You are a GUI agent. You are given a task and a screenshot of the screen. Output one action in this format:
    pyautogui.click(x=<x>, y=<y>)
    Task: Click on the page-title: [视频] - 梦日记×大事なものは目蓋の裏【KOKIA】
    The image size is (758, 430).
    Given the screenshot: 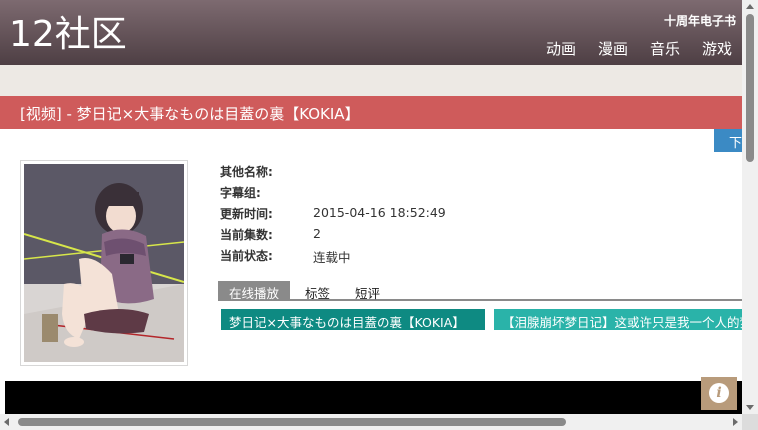 What is the action you would take?
    pyautogui.click(x=190, y=114)
    